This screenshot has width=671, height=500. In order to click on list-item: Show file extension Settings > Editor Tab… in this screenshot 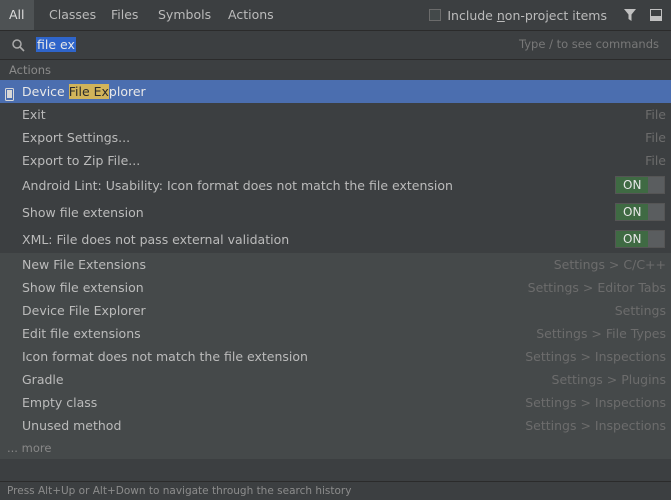, I will do `click(335, 287)`.